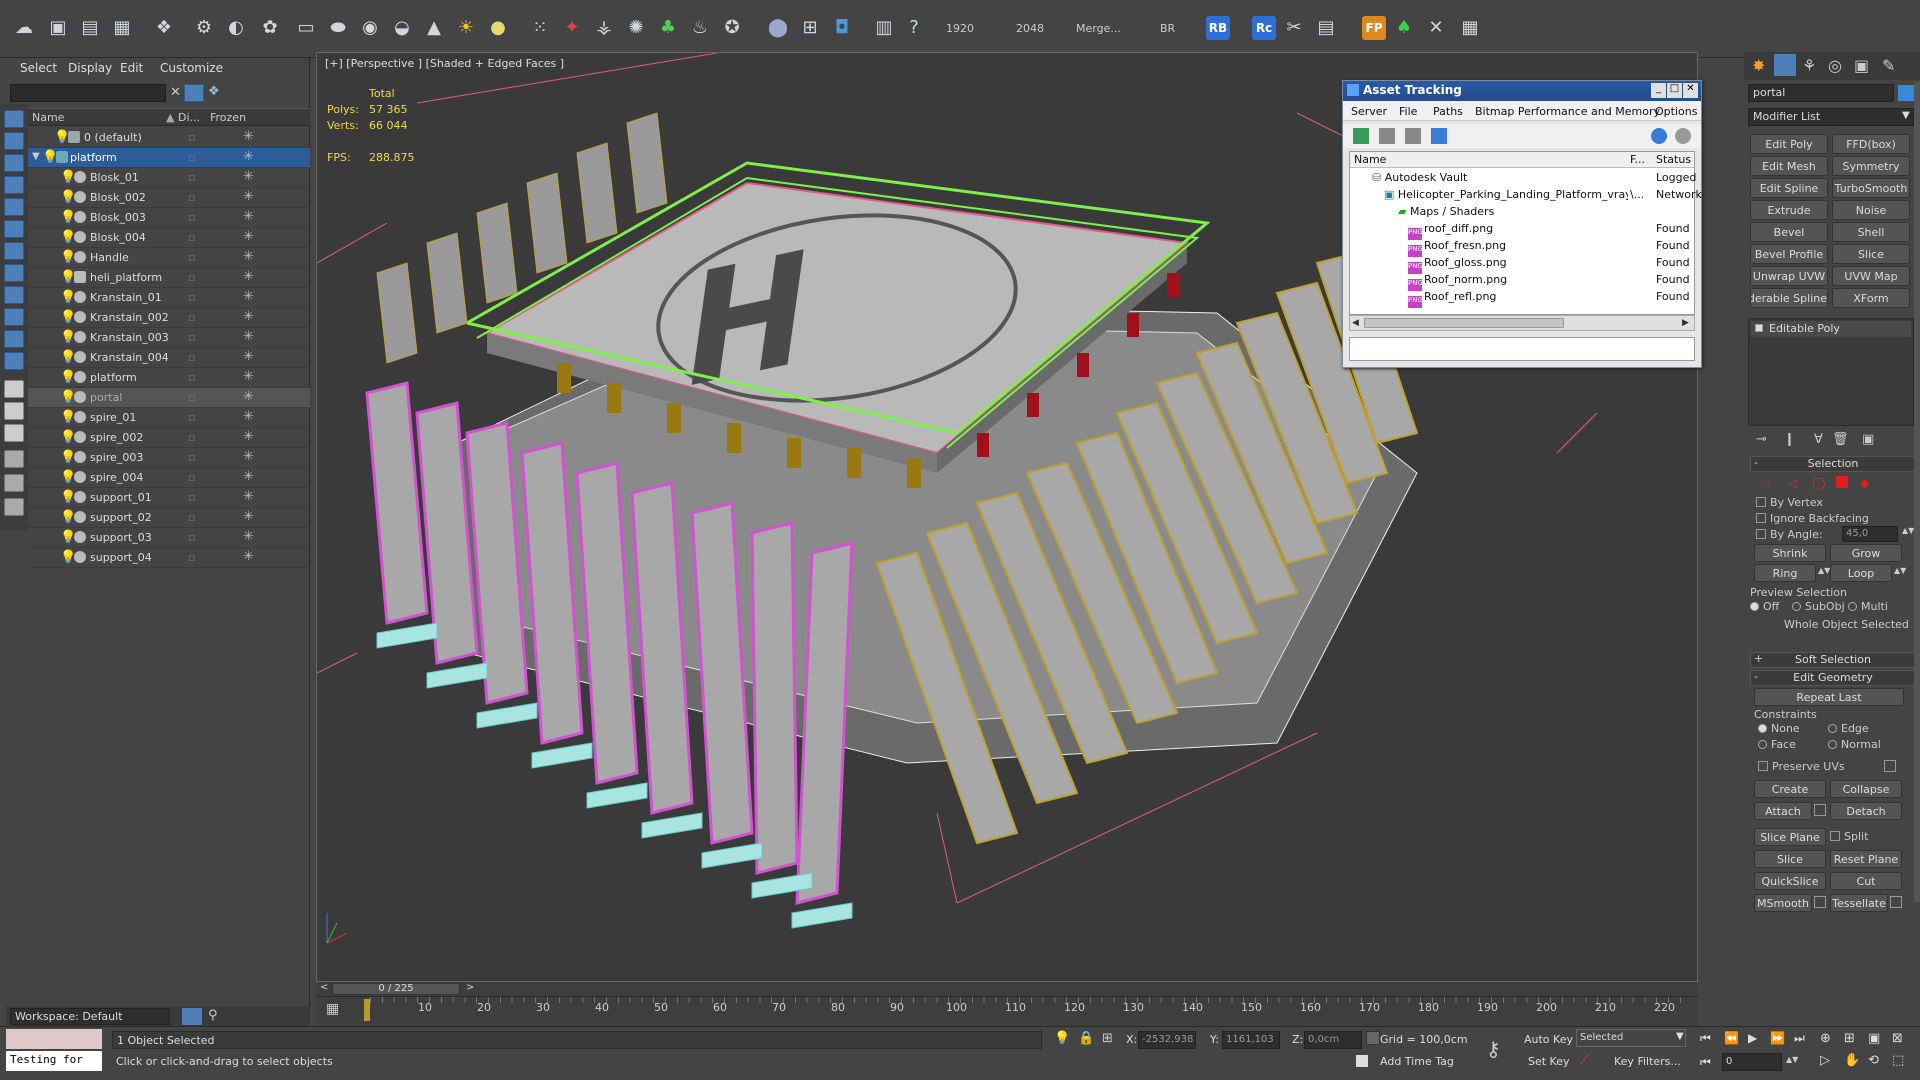  What do you see at coordinates (1522, 298) in the screenshot?
I see `table-row: PNGRoof_refl.png Found` at bounding box center [1522, 298].